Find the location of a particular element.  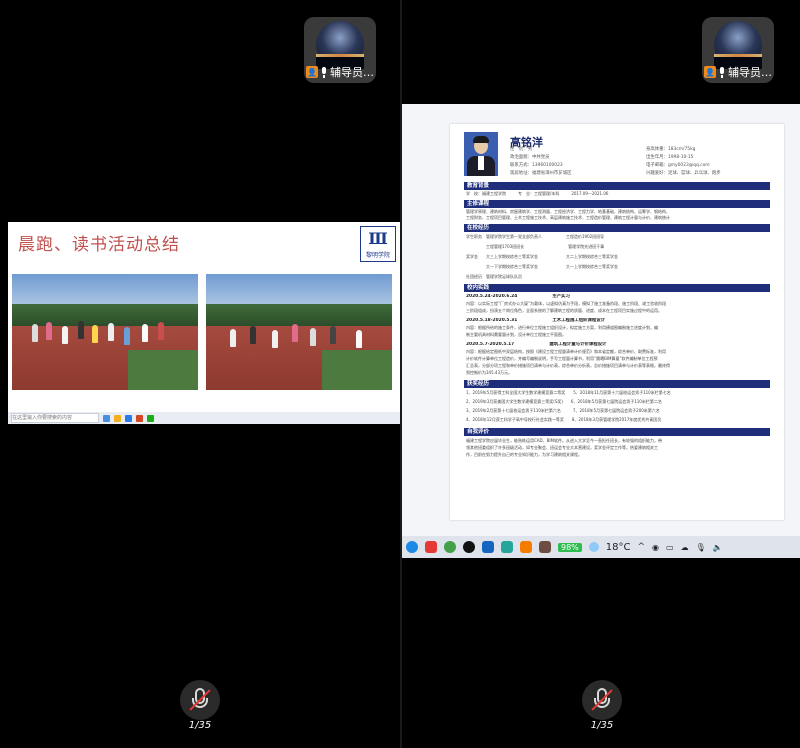

resume-photo is located at coordinates (481, 154).